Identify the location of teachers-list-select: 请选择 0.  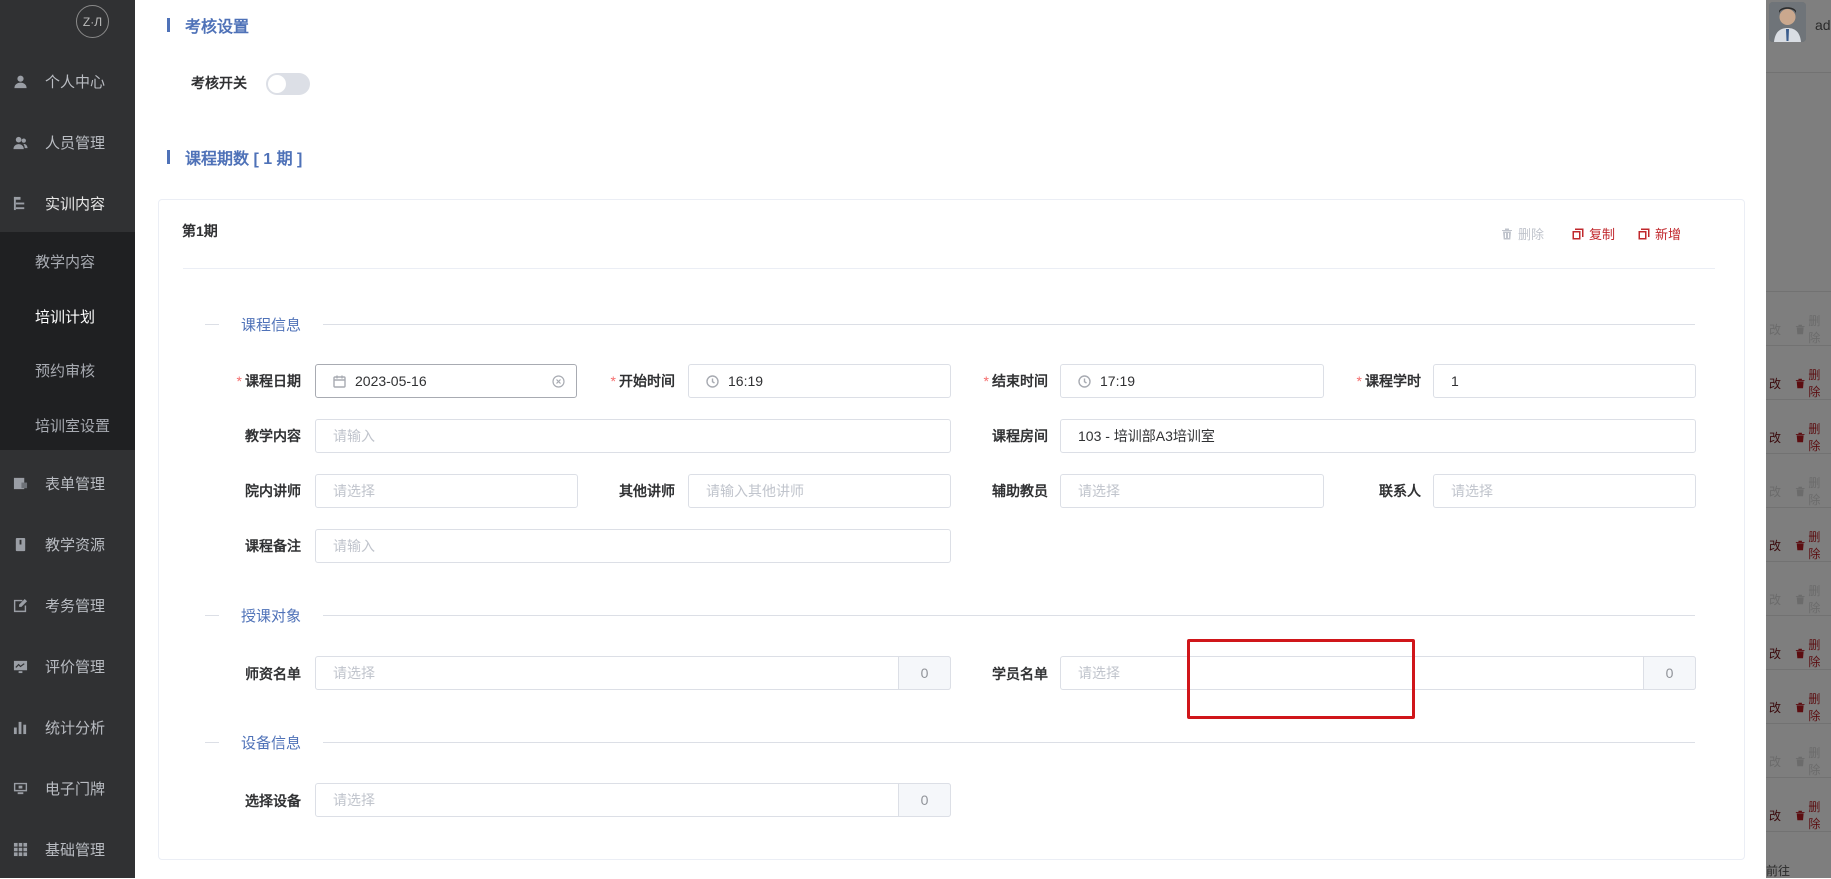
(633, 673).